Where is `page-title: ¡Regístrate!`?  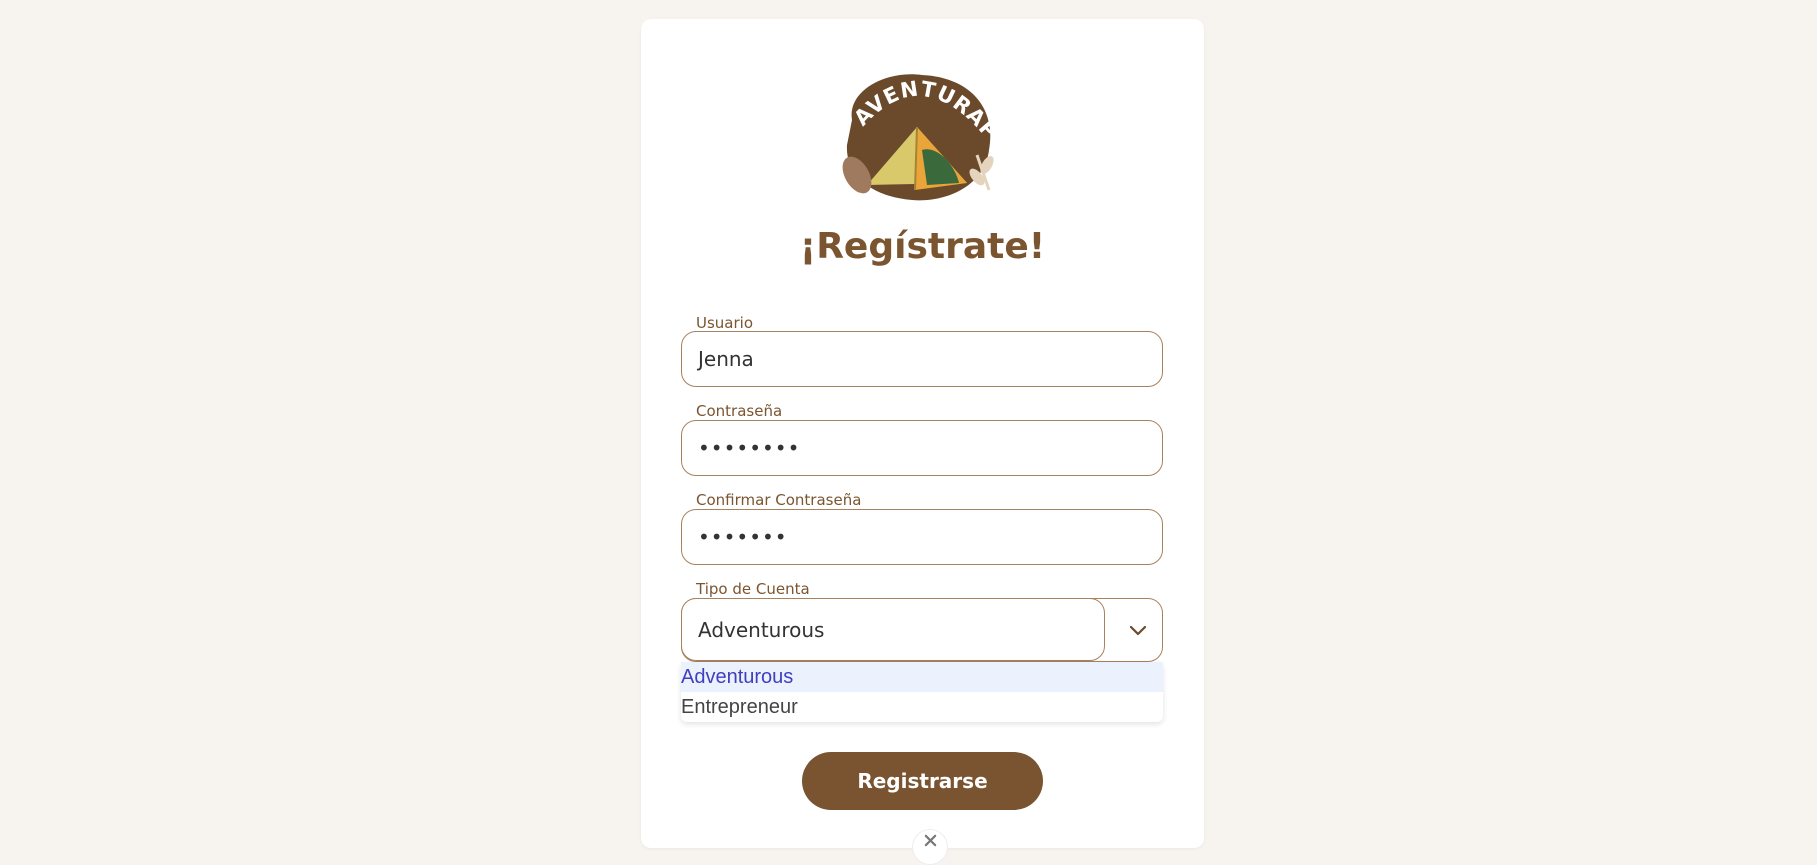
page-title: ¡Regístrate! is located at coordinates (922, 246).